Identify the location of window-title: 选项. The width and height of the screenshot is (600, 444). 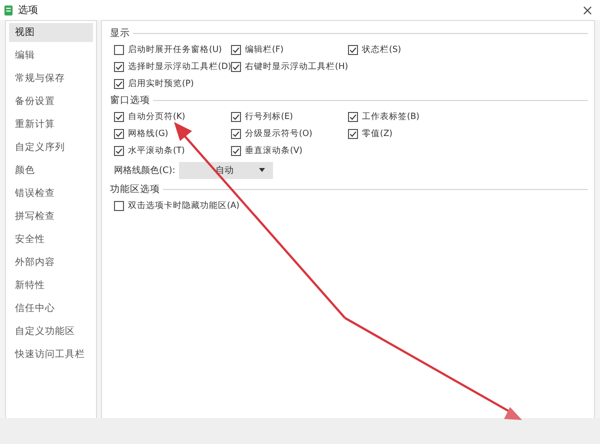
(28, 10).